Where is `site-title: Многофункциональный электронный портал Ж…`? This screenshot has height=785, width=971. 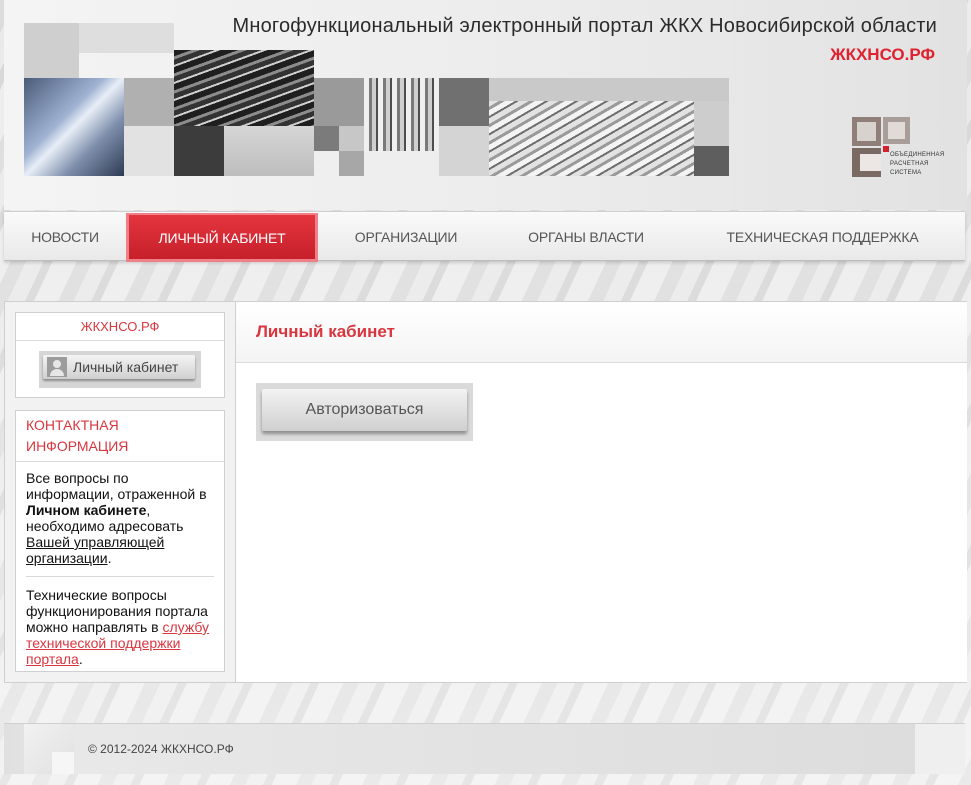 site-title: Многофункциональный электронный портал Ж… is located at coordinates (584, 26).